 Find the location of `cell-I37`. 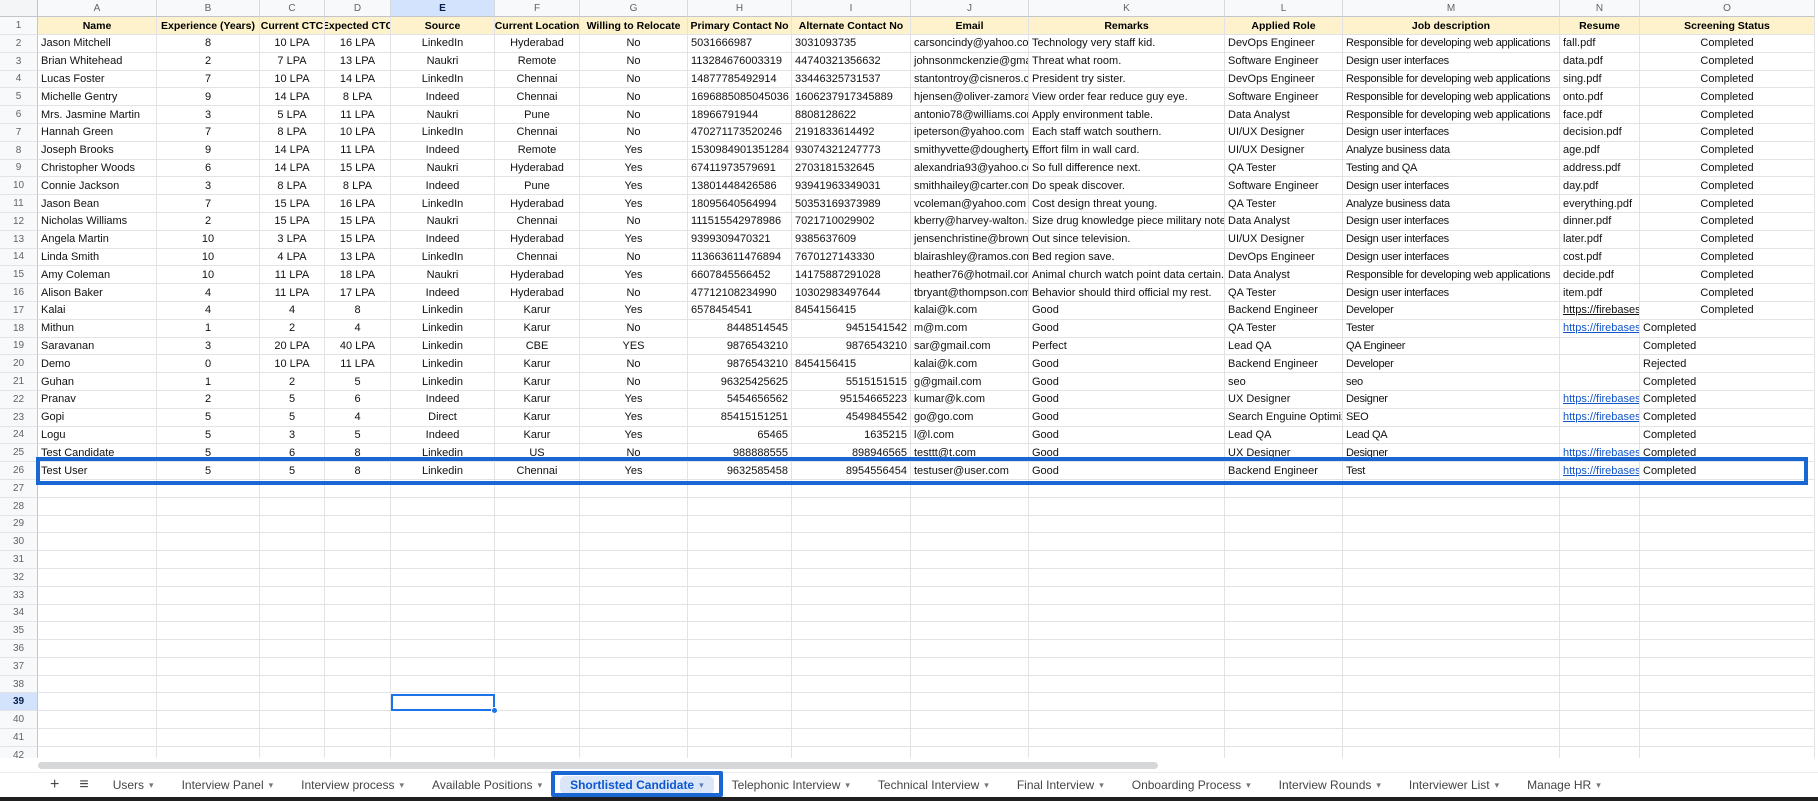

cell-I37 is located at coordinates (851, 666).